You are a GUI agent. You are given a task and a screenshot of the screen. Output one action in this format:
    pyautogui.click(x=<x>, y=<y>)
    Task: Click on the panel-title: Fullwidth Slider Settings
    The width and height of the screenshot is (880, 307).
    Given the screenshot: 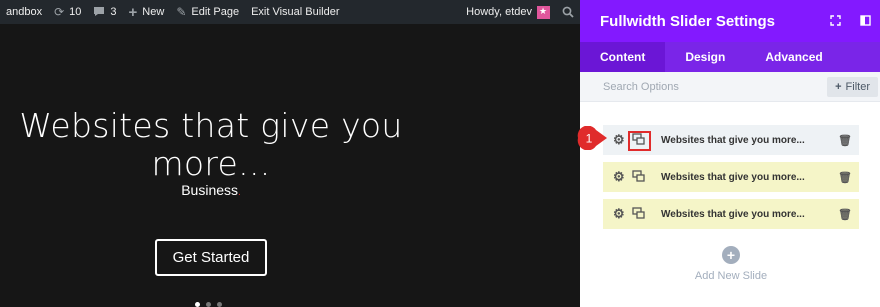 What is the action you would take?
    pyautogui.click(x=688, y=21)
    